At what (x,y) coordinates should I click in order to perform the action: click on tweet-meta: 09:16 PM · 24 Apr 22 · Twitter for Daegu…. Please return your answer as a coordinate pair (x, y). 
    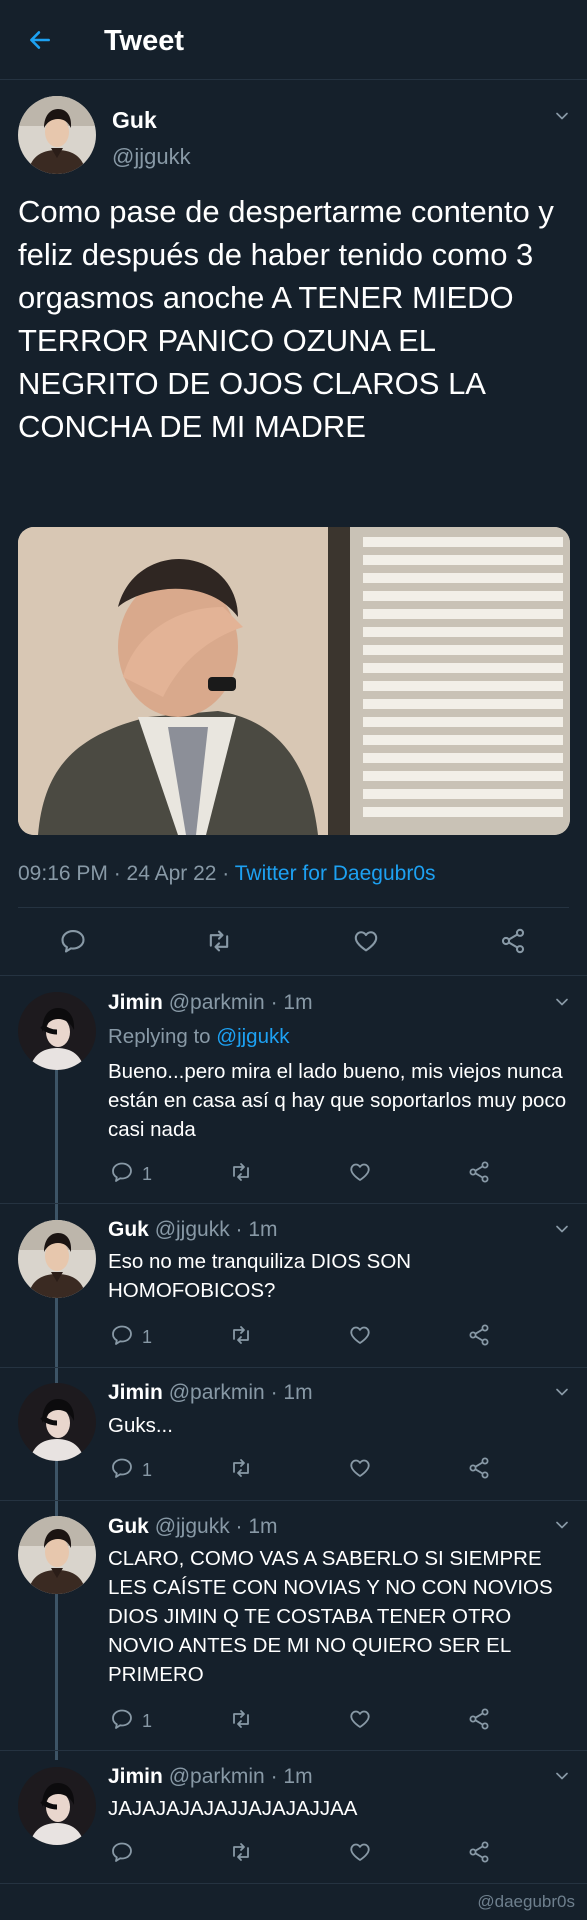
    Looking at the image, I should click on (227, 874).